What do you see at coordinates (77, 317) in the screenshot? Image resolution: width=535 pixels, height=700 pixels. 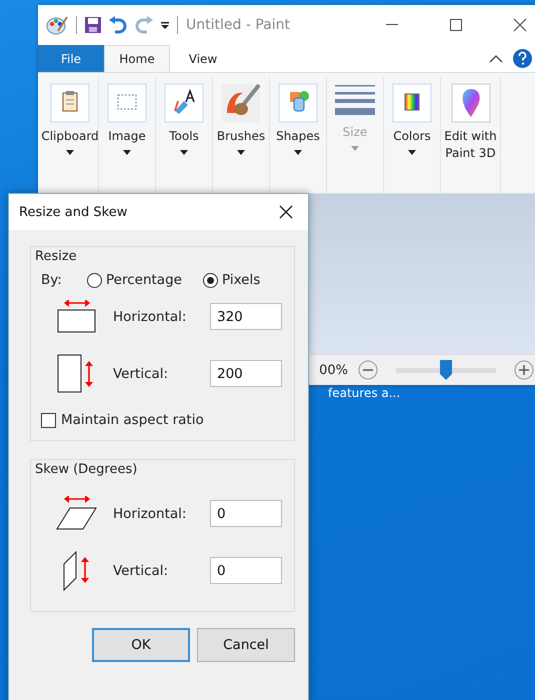 I see `wide-rectangle-icon` at bounding box center [77, 317].